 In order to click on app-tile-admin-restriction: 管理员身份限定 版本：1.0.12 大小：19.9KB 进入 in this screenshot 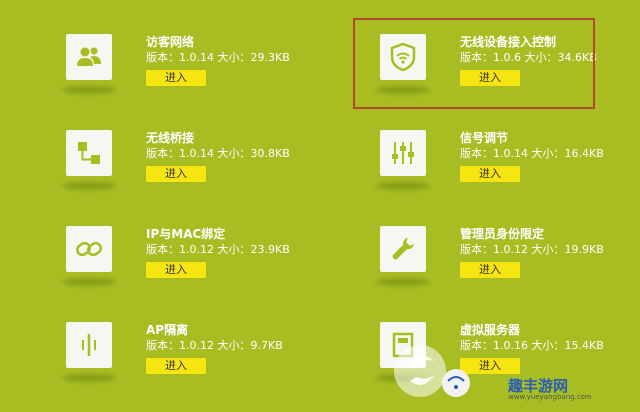, I will do `click(508, 271)`.